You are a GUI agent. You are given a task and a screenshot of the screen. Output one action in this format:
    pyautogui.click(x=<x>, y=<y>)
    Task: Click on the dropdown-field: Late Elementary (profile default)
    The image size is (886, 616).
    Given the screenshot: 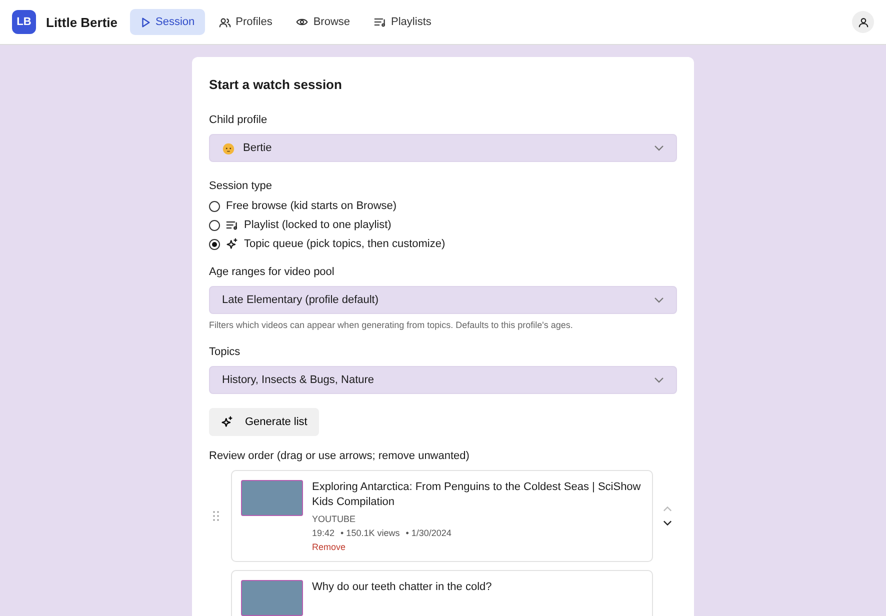 What is the action you would take?
    pyautogui.click(x=443, y=300)
    